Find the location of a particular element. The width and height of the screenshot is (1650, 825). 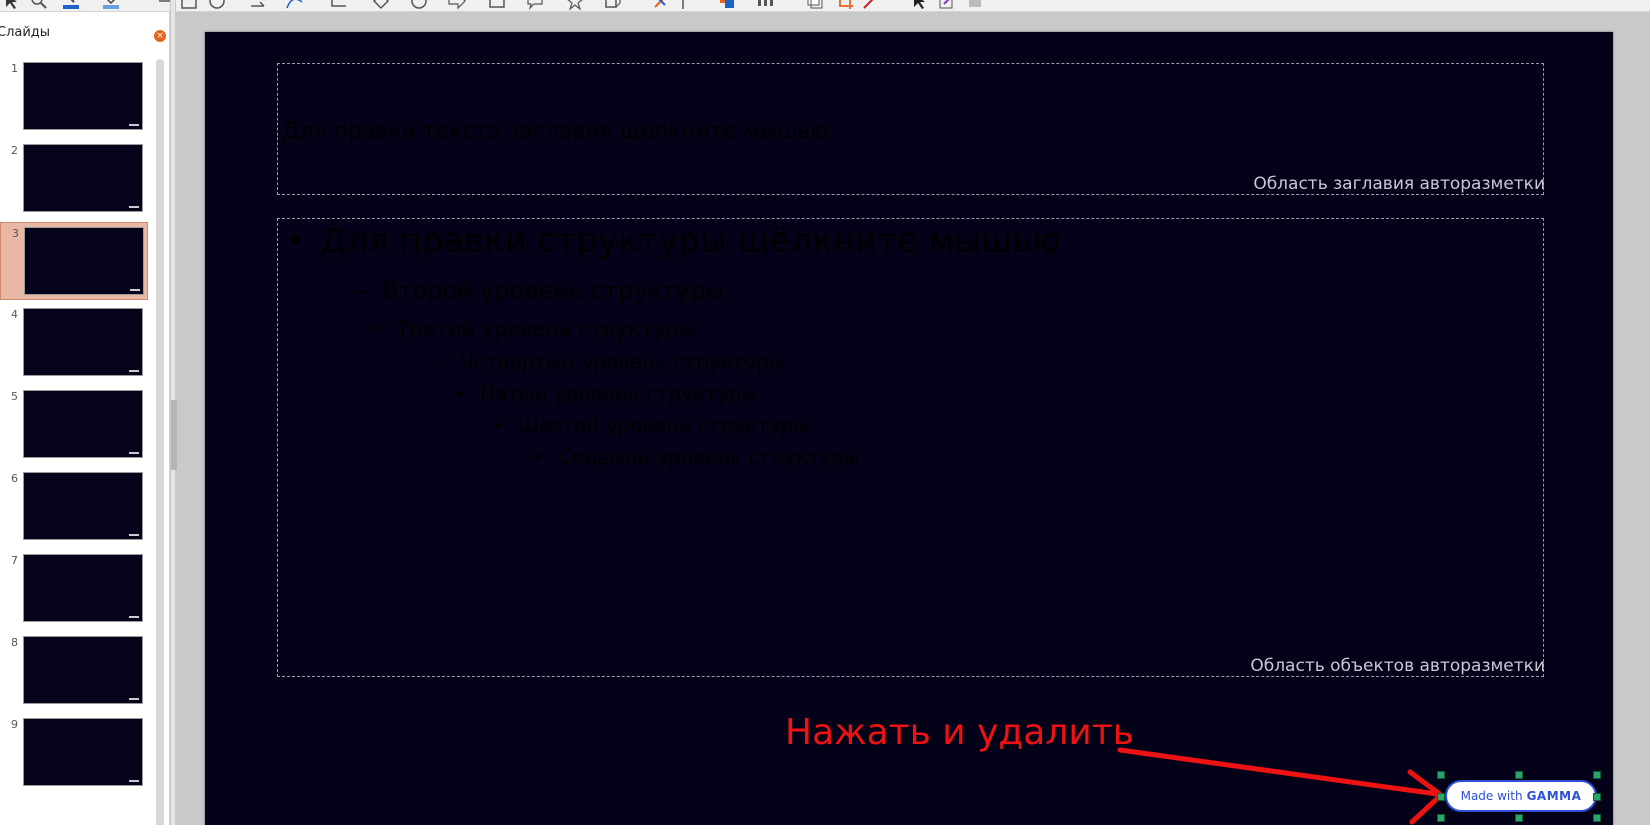

badge-label: Made with GAMMA is located at coordinates (1521, 796).